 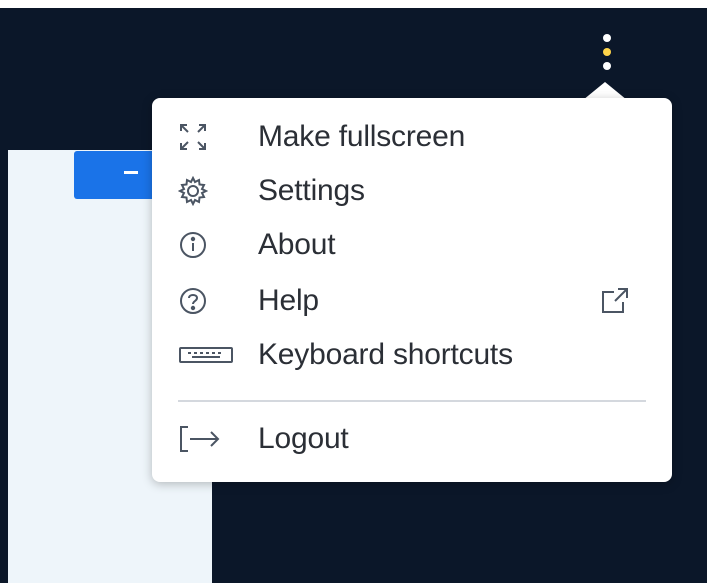 What do you see at coordinates (131, 172) in the screenshot?
I see `minus-icon` at bounding box center [131, 172].